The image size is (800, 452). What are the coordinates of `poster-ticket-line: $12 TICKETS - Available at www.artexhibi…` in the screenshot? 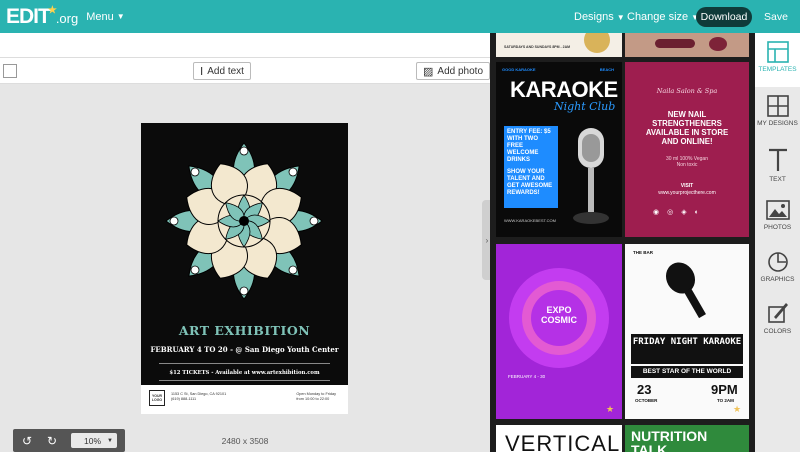 It's located at (244, 373).